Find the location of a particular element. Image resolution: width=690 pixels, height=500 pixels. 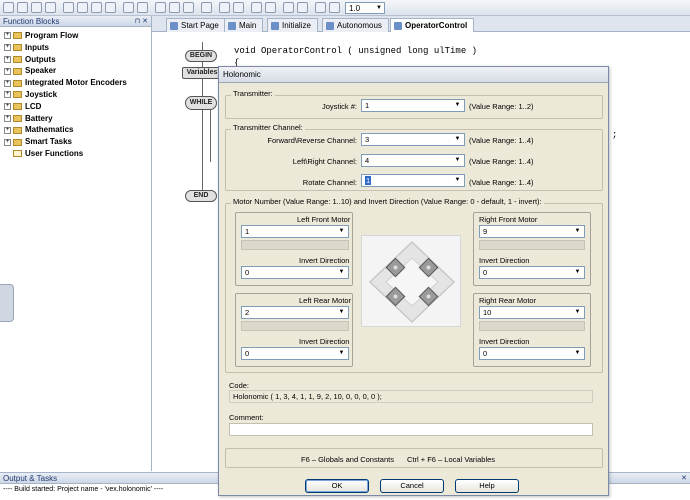

tree-item-outputs: + Outputs is located at coordinates (75, 60).